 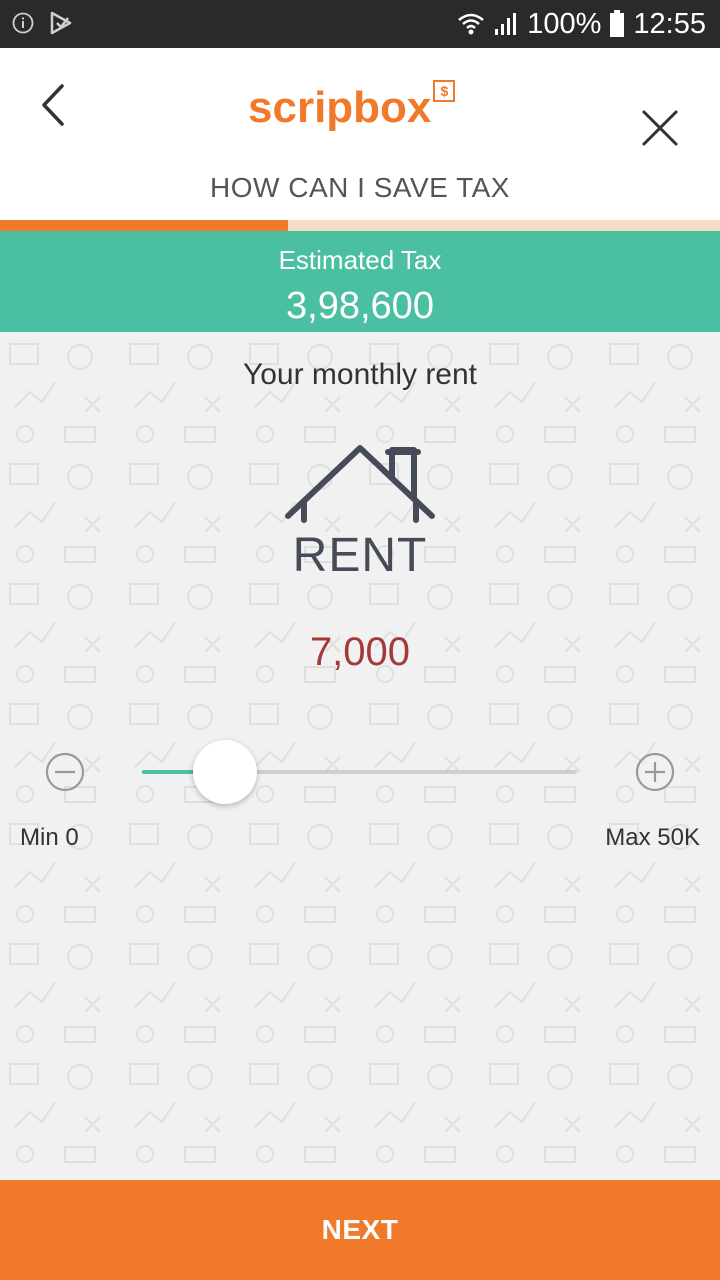 What do you see at coordinates (360, 374) in the screenshot?
I see `question-label: Your monthly rent` at bounding box center [360, 374].